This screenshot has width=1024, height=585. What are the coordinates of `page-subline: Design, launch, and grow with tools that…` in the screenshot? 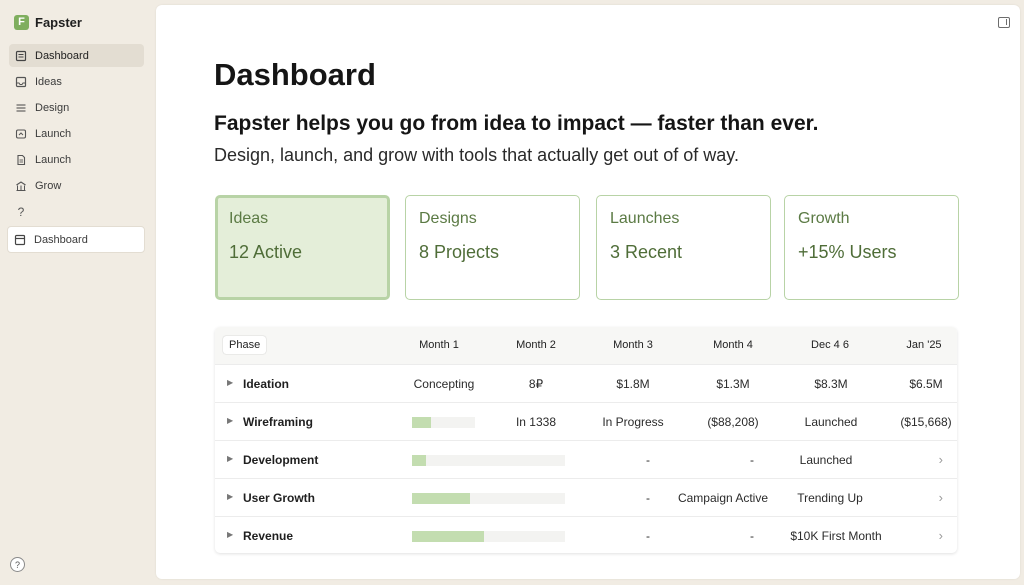 It's located at (476, 155).